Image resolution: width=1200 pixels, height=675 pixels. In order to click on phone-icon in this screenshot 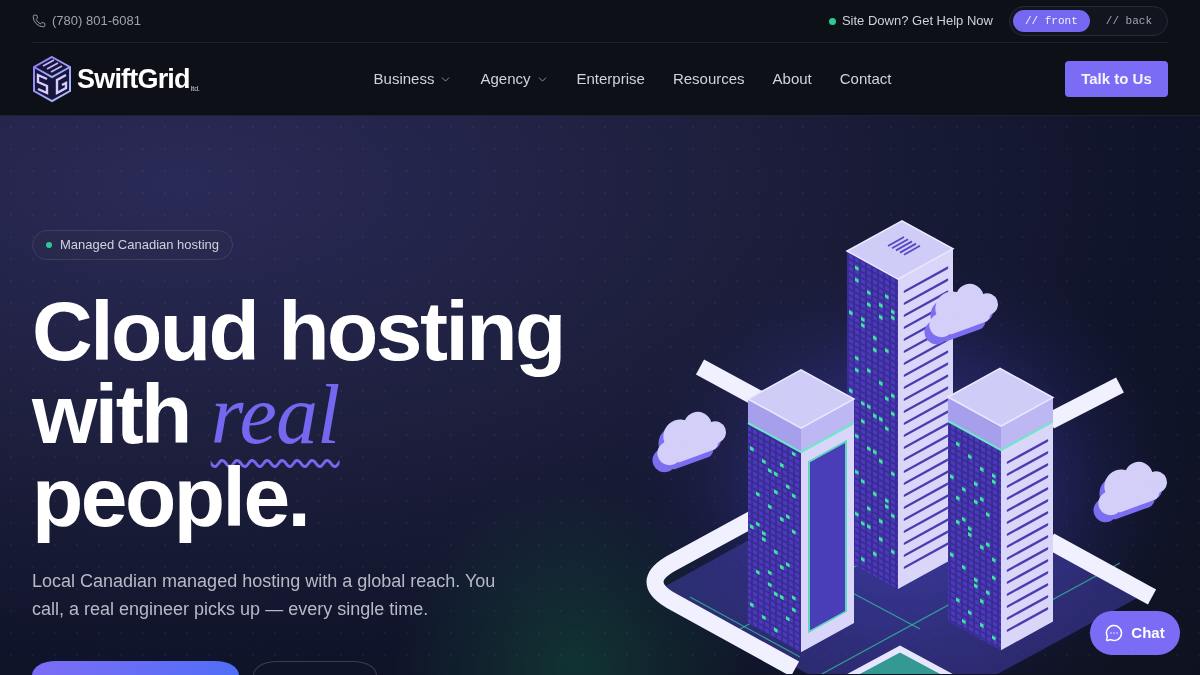, I will do `click(39, 21)`.